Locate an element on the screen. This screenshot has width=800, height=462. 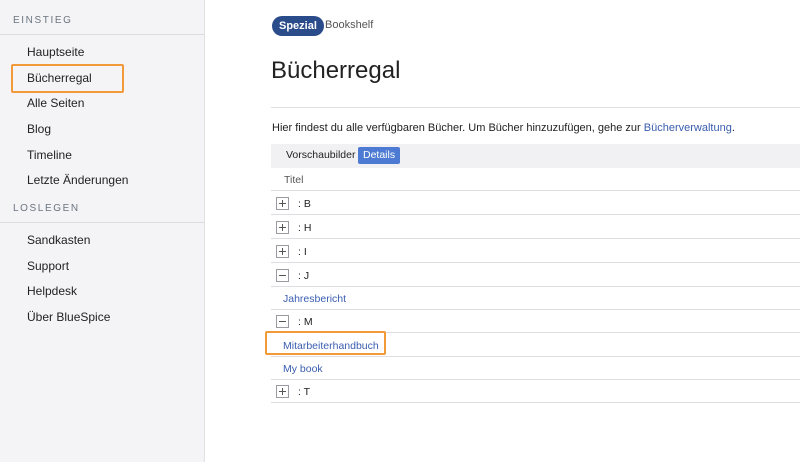
title-divider is located at coordinates (535, 107).